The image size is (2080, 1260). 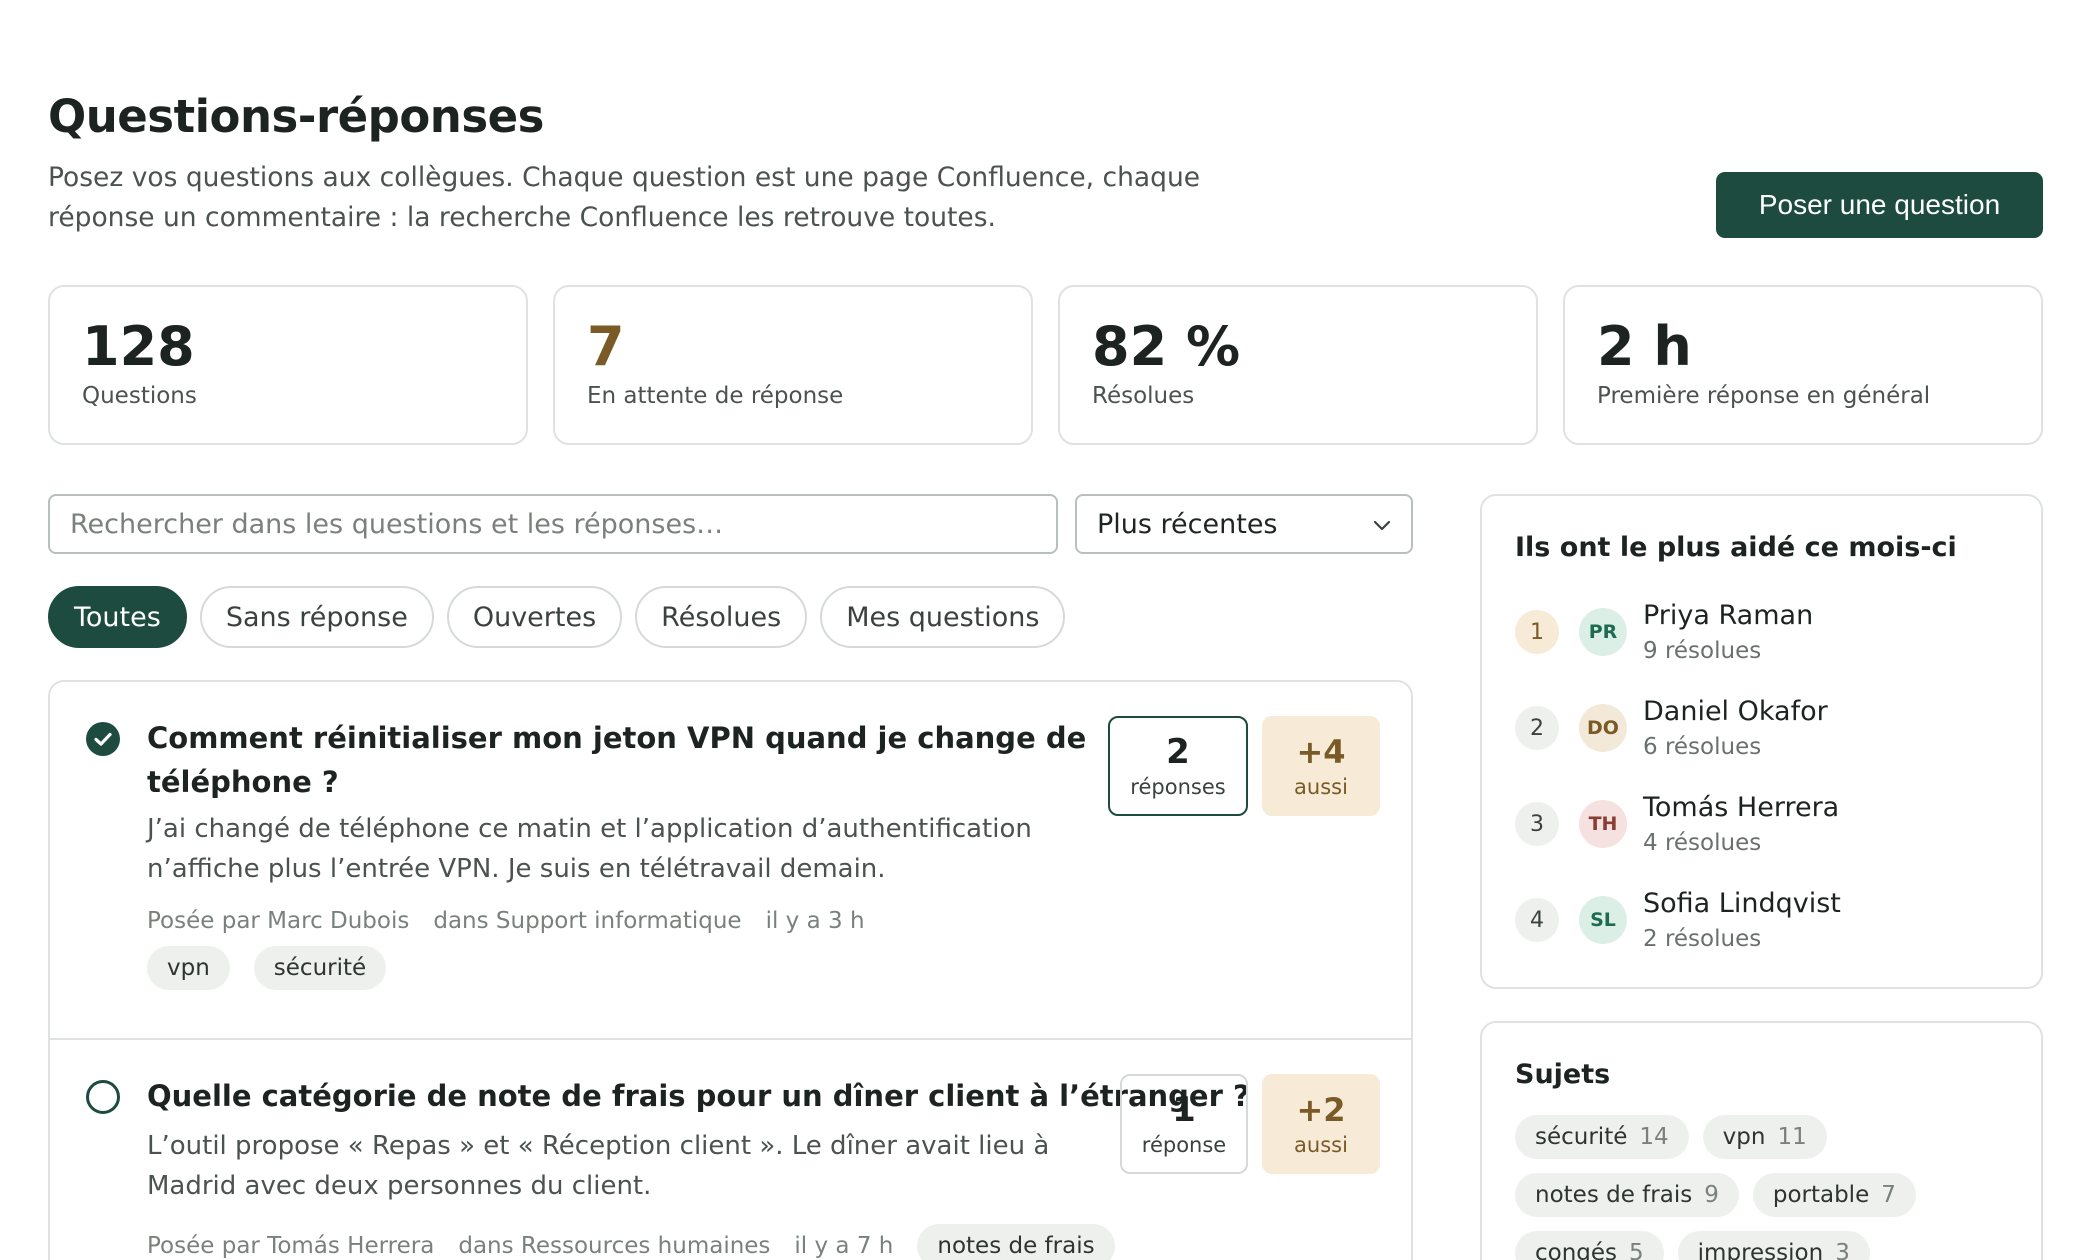 I want to click on answer-count: 2 réponses, so click(x=1178, y=766).